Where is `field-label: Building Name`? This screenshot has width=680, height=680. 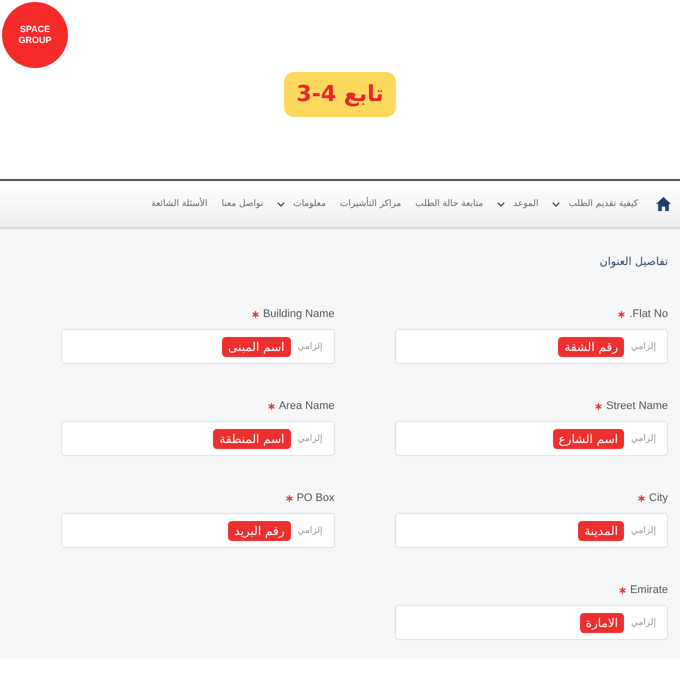 field-label: Building Name is located at coordinates (298, 314).